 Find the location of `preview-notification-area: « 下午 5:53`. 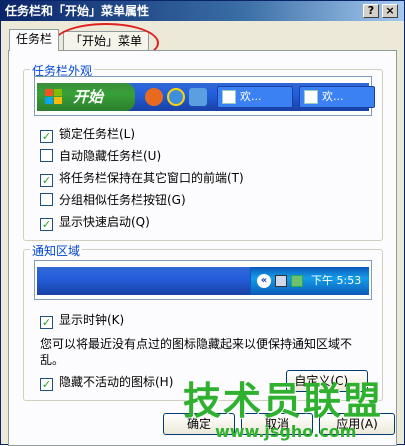

preview-notification-area: « 下午 5:53 is located at coordinates (309, 281).